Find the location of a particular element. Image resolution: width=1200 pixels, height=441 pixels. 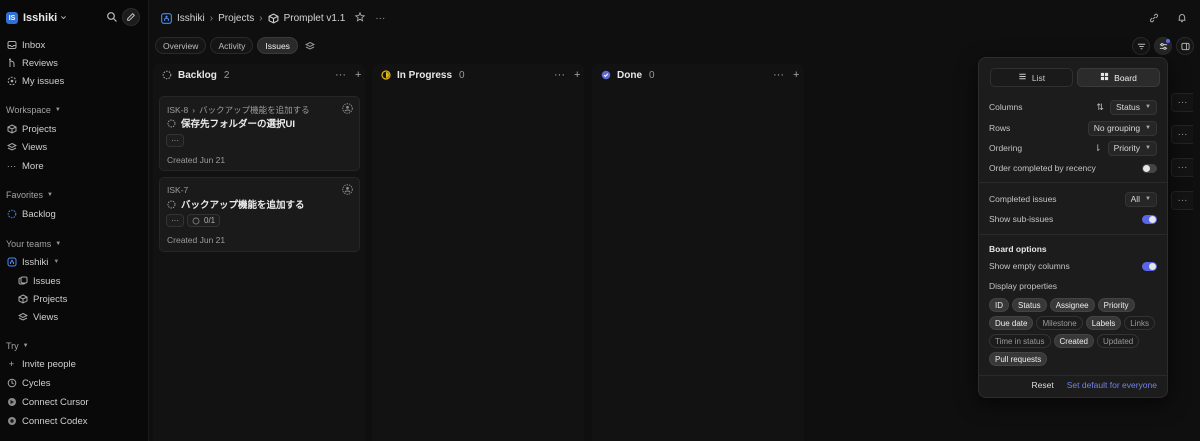

property-pill-updated: Updated is located at coordinates (1118, 341).